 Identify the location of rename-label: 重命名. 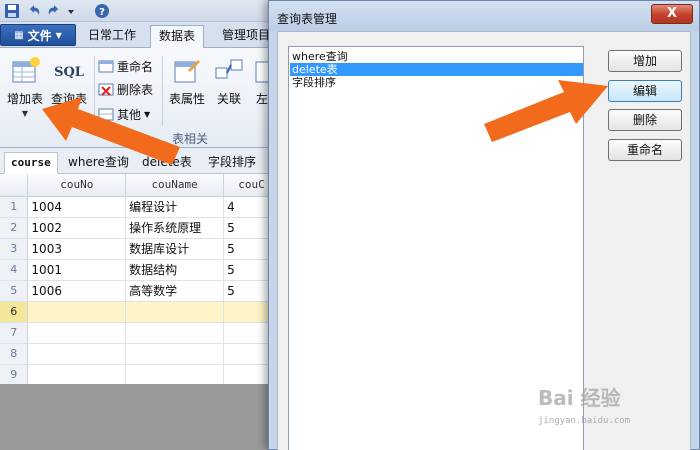
(135, 66).